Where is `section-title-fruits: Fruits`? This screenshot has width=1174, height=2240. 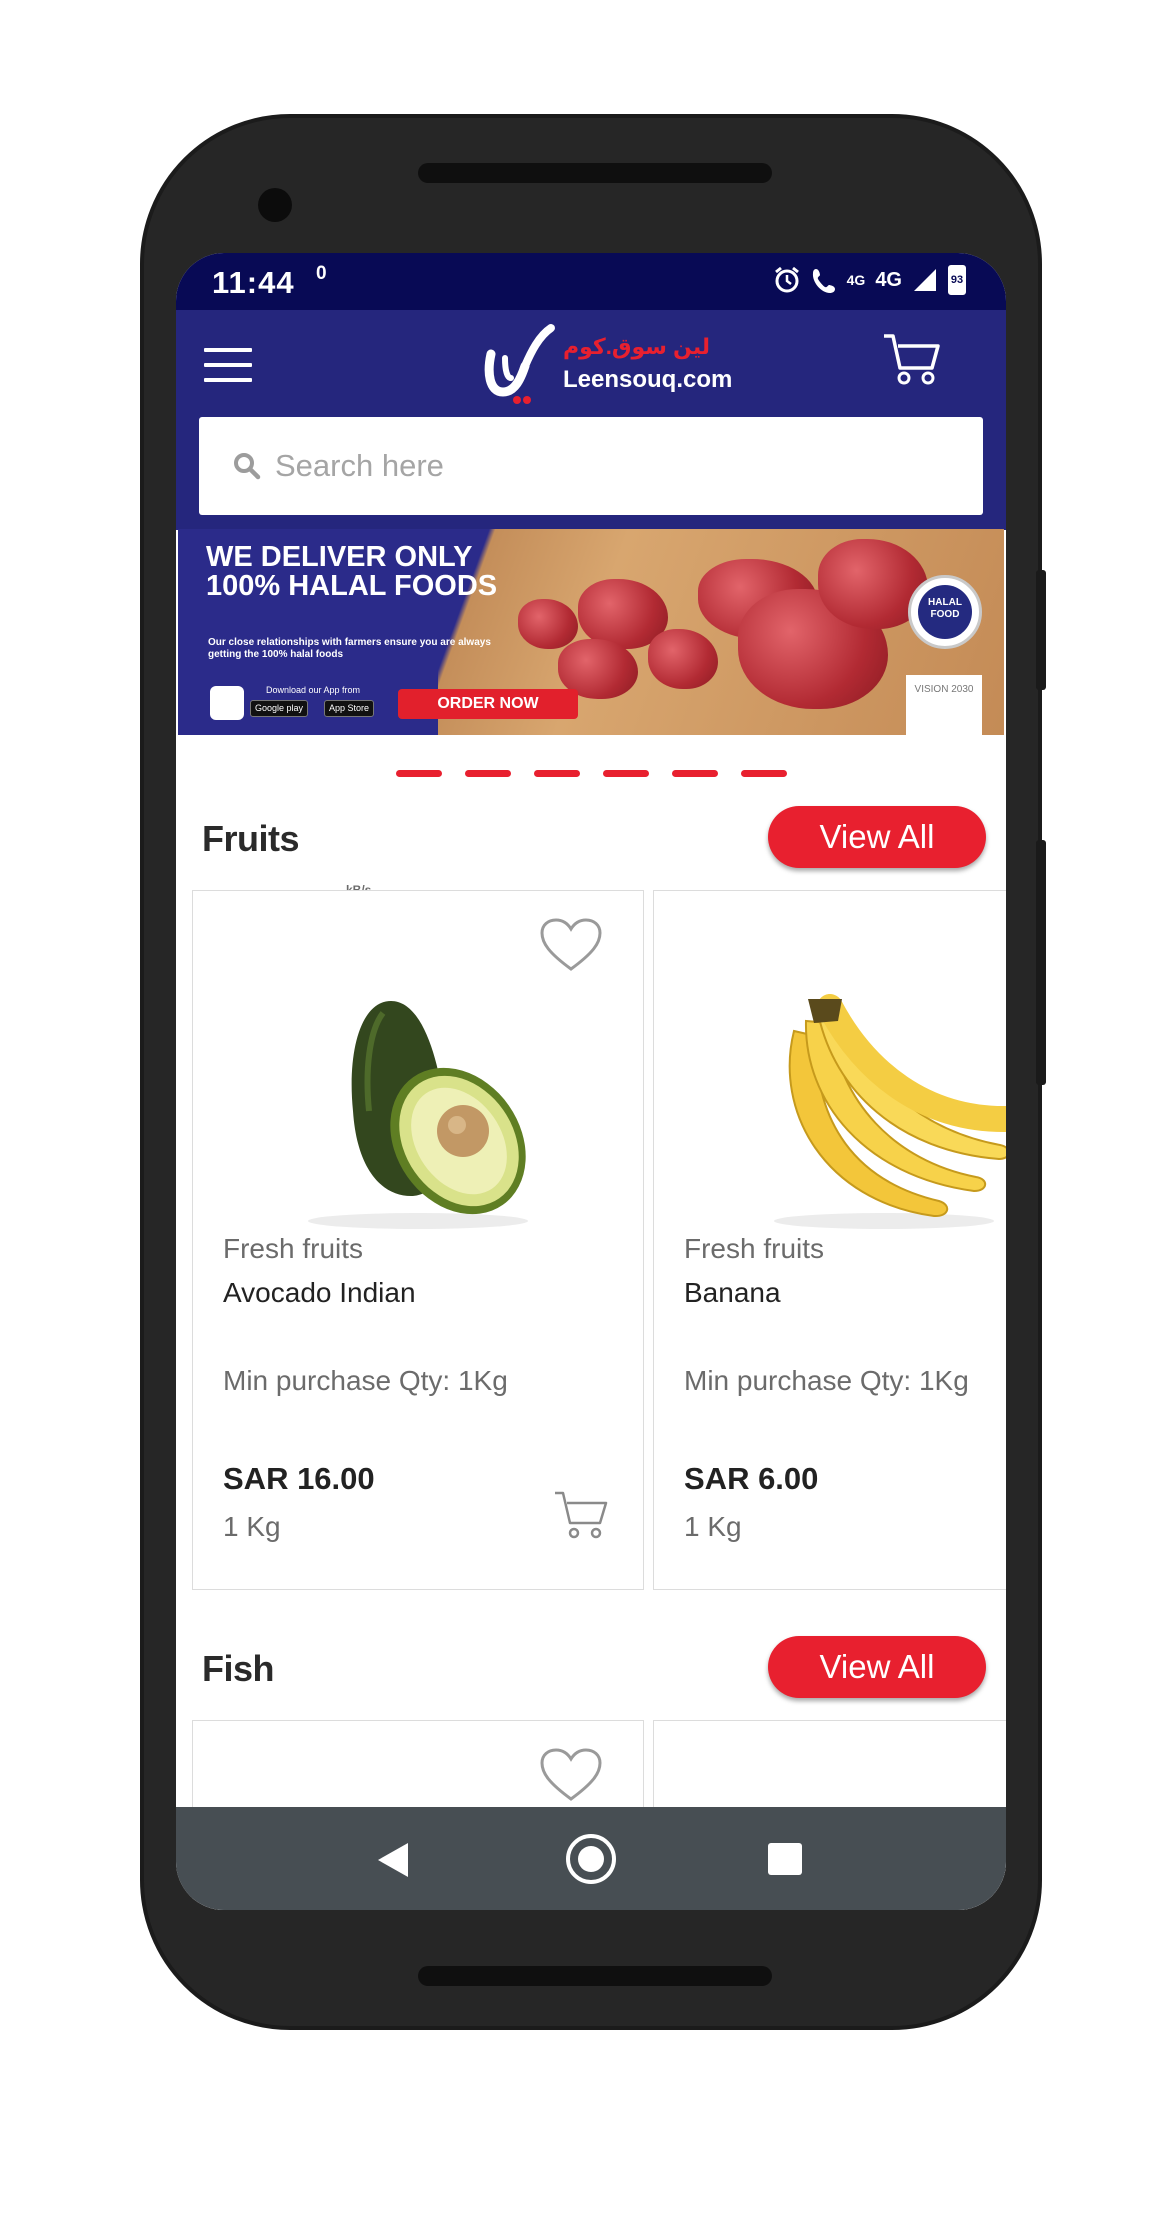 section-title-fruits: Fruits is located at coordinates (251, 838).